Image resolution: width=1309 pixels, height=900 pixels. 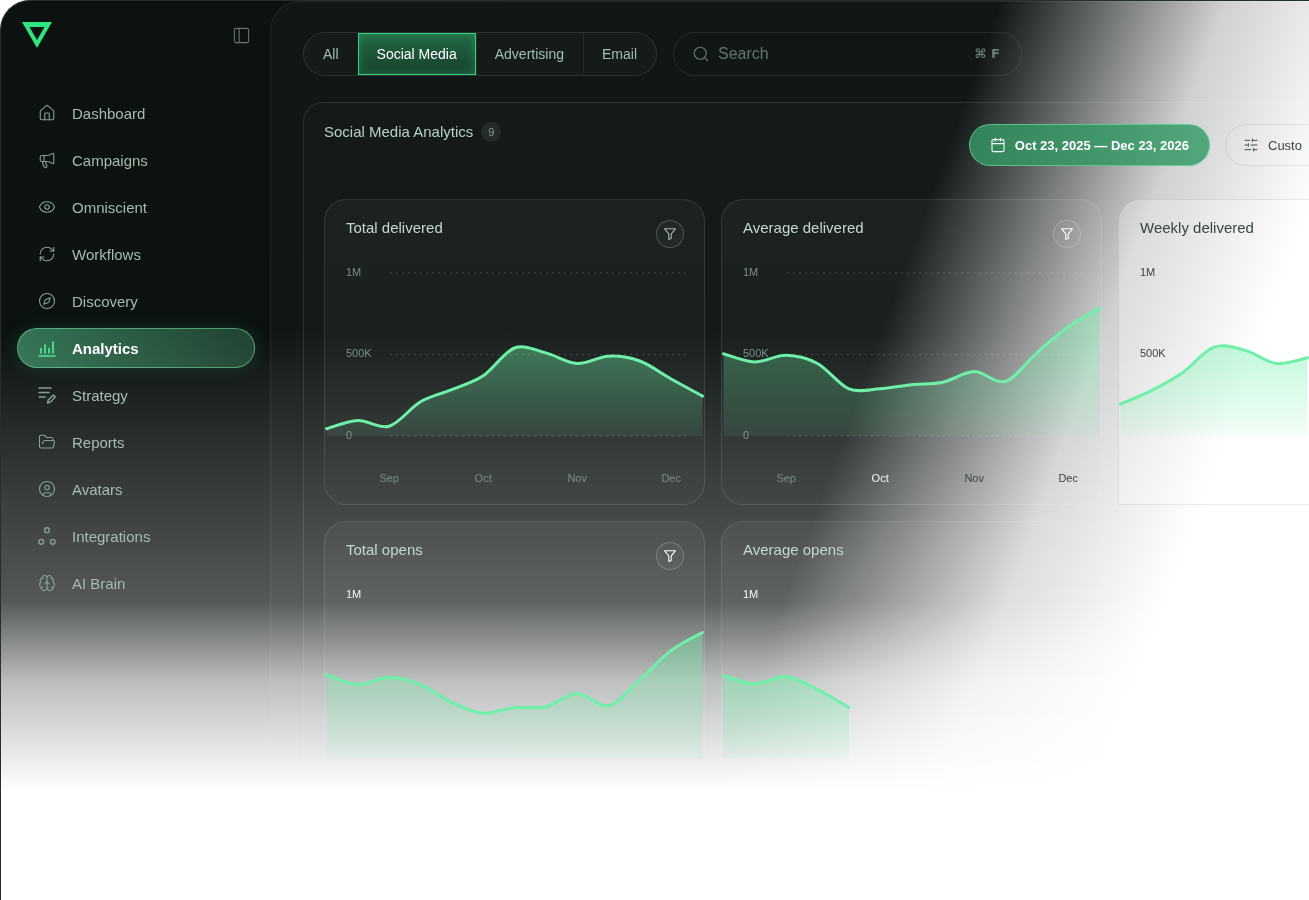 I want to click on nav-item: Avatars, so click(x=136, y=489).